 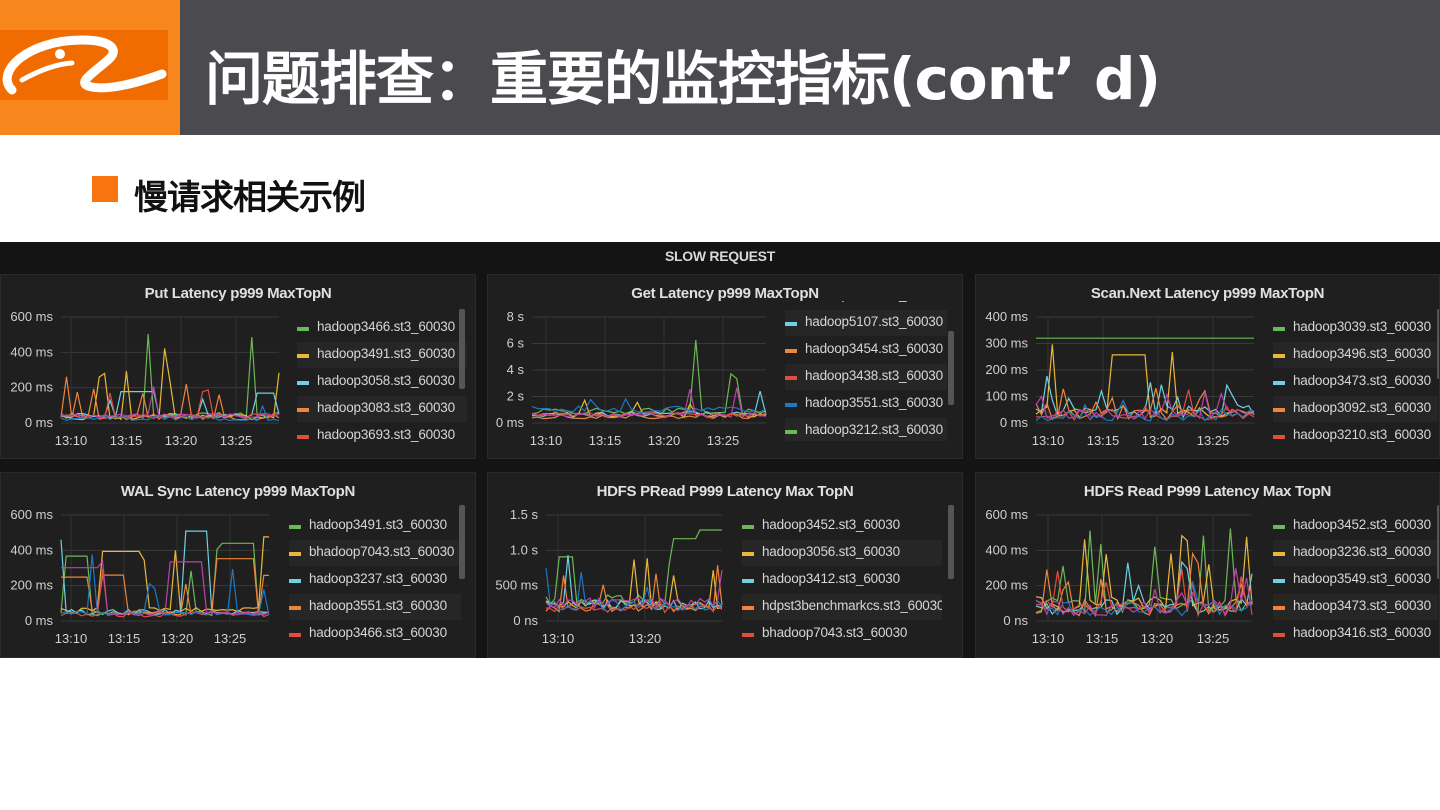 I want to click on legend-item: hadoop3210.st3_60030, so click(x=1355, y=436).